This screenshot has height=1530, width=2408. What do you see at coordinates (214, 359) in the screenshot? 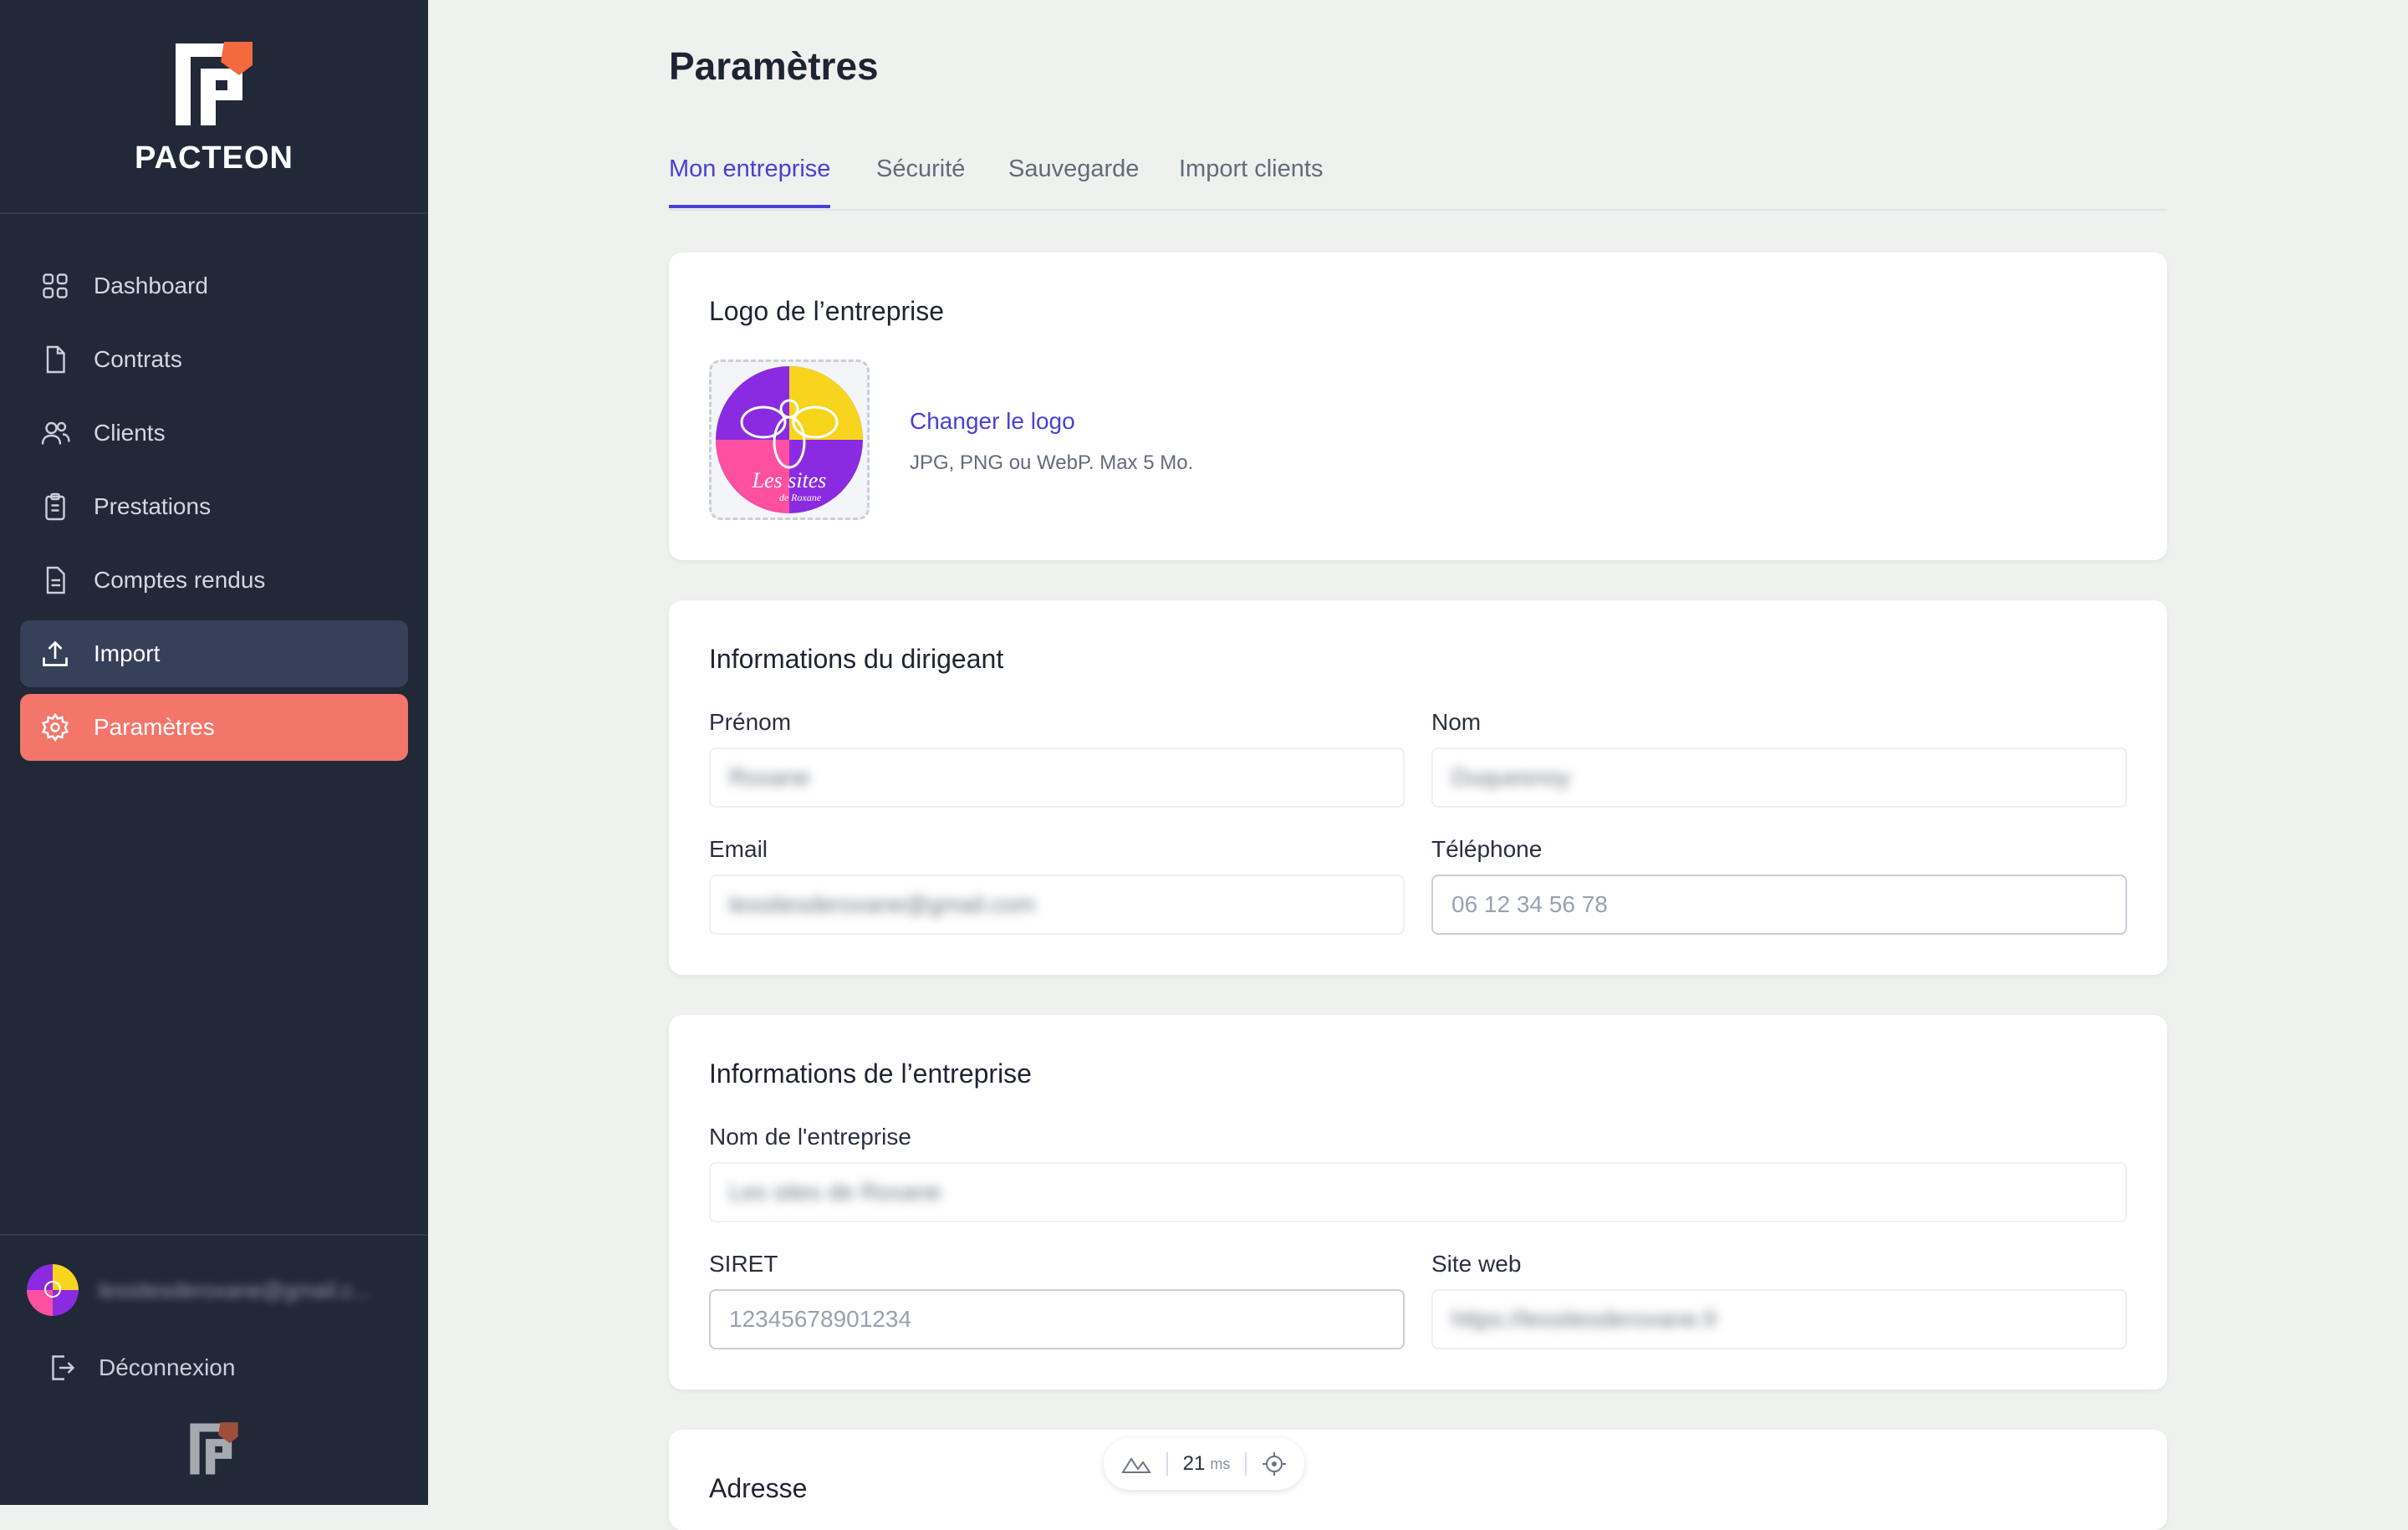
I see `sidebar-item-contrats: Contrats` at bounding box center [214, 359].